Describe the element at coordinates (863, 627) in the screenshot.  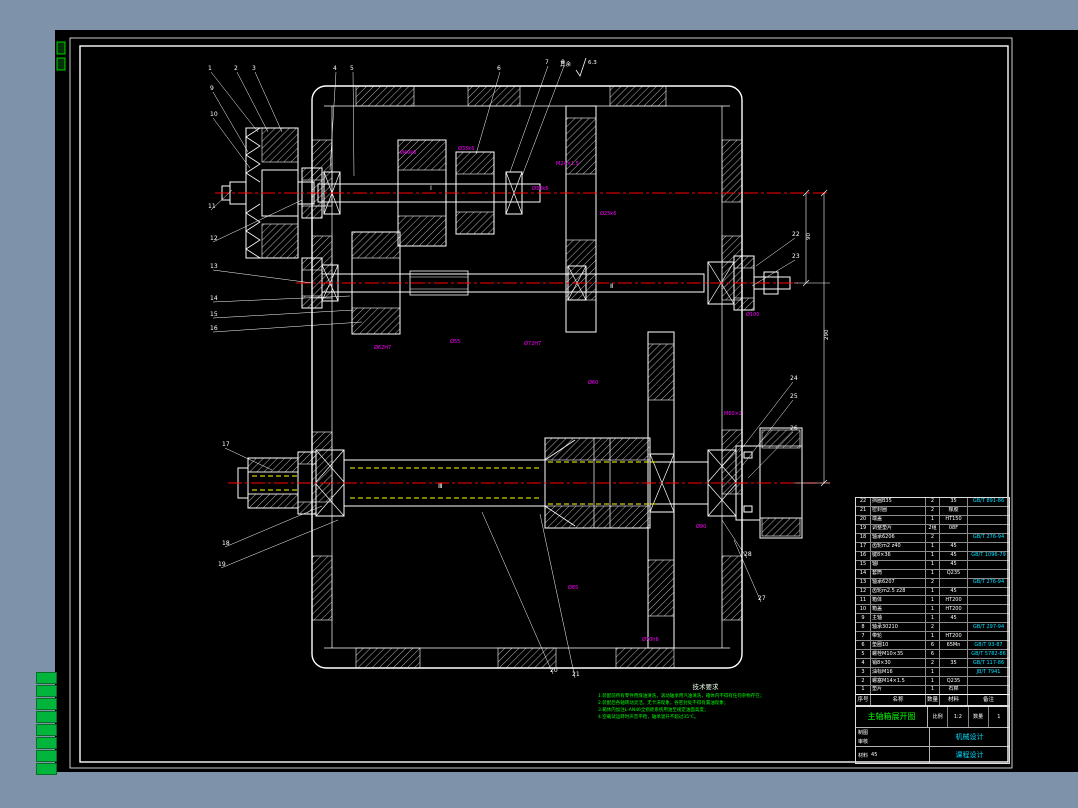
I see `parts-list-cell: 8` at that location.